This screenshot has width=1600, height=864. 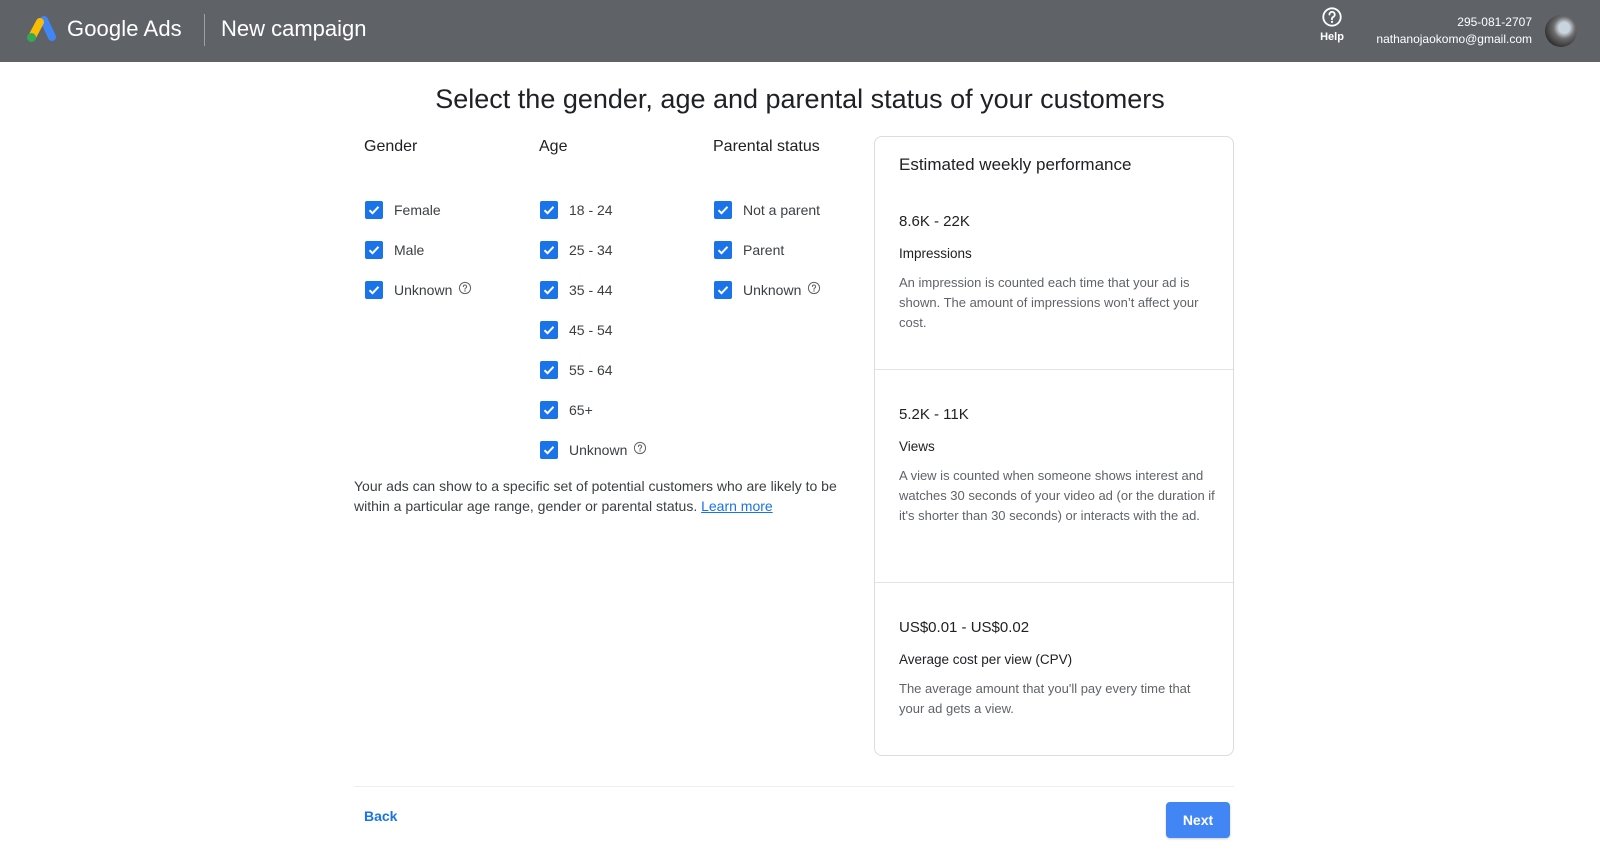 What do you see at coordinates (1332, 30) in the screenshot?
I see `help-button: Help` at bounding box center [1332, 30].